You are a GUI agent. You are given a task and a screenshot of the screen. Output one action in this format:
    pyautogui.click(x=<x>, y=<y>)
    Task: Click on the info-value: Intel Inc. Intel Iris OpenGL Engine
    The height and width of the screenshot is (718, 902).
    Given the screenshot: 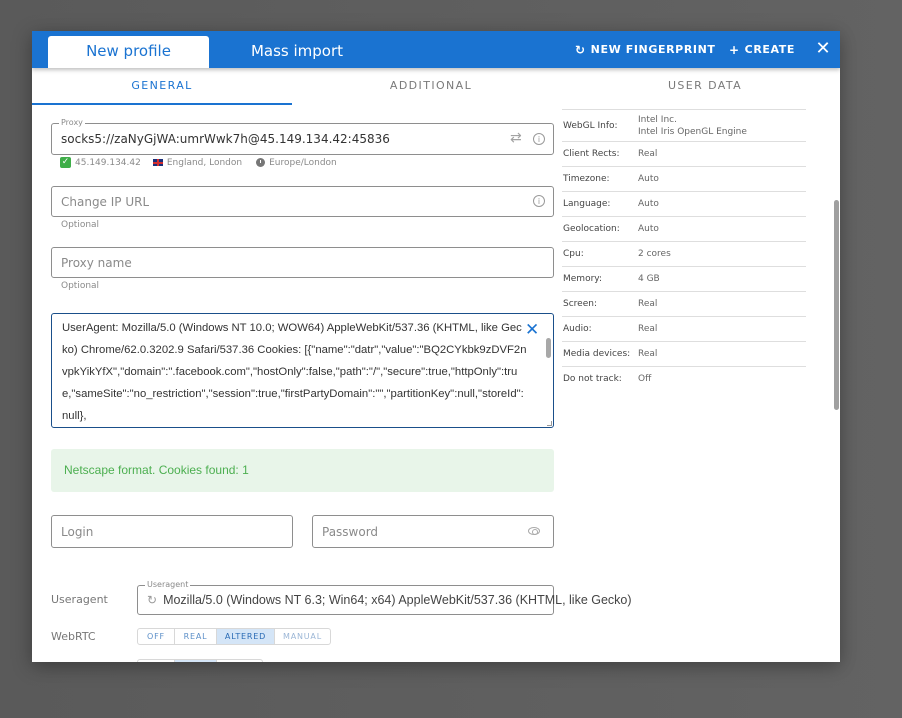 What is the action you would take?
    pyautogui.click(x=692, y=126)
    